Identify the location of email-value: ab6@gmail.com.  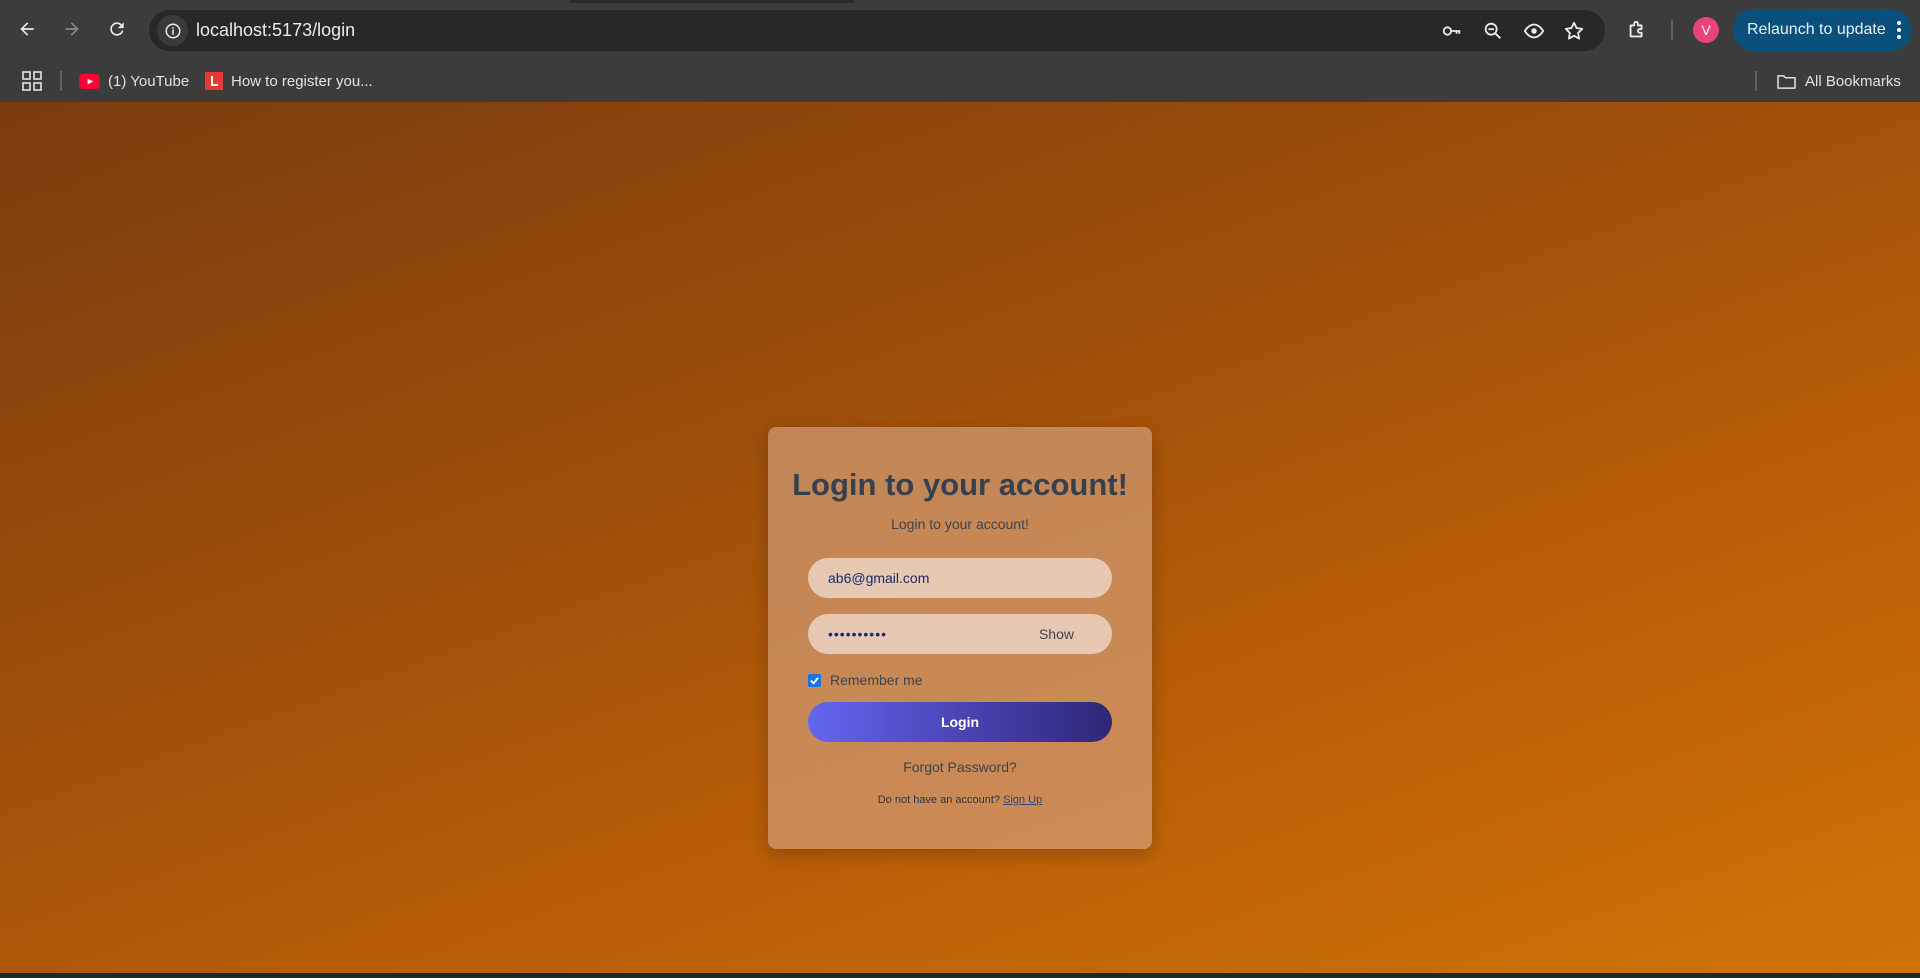
(879, 578).